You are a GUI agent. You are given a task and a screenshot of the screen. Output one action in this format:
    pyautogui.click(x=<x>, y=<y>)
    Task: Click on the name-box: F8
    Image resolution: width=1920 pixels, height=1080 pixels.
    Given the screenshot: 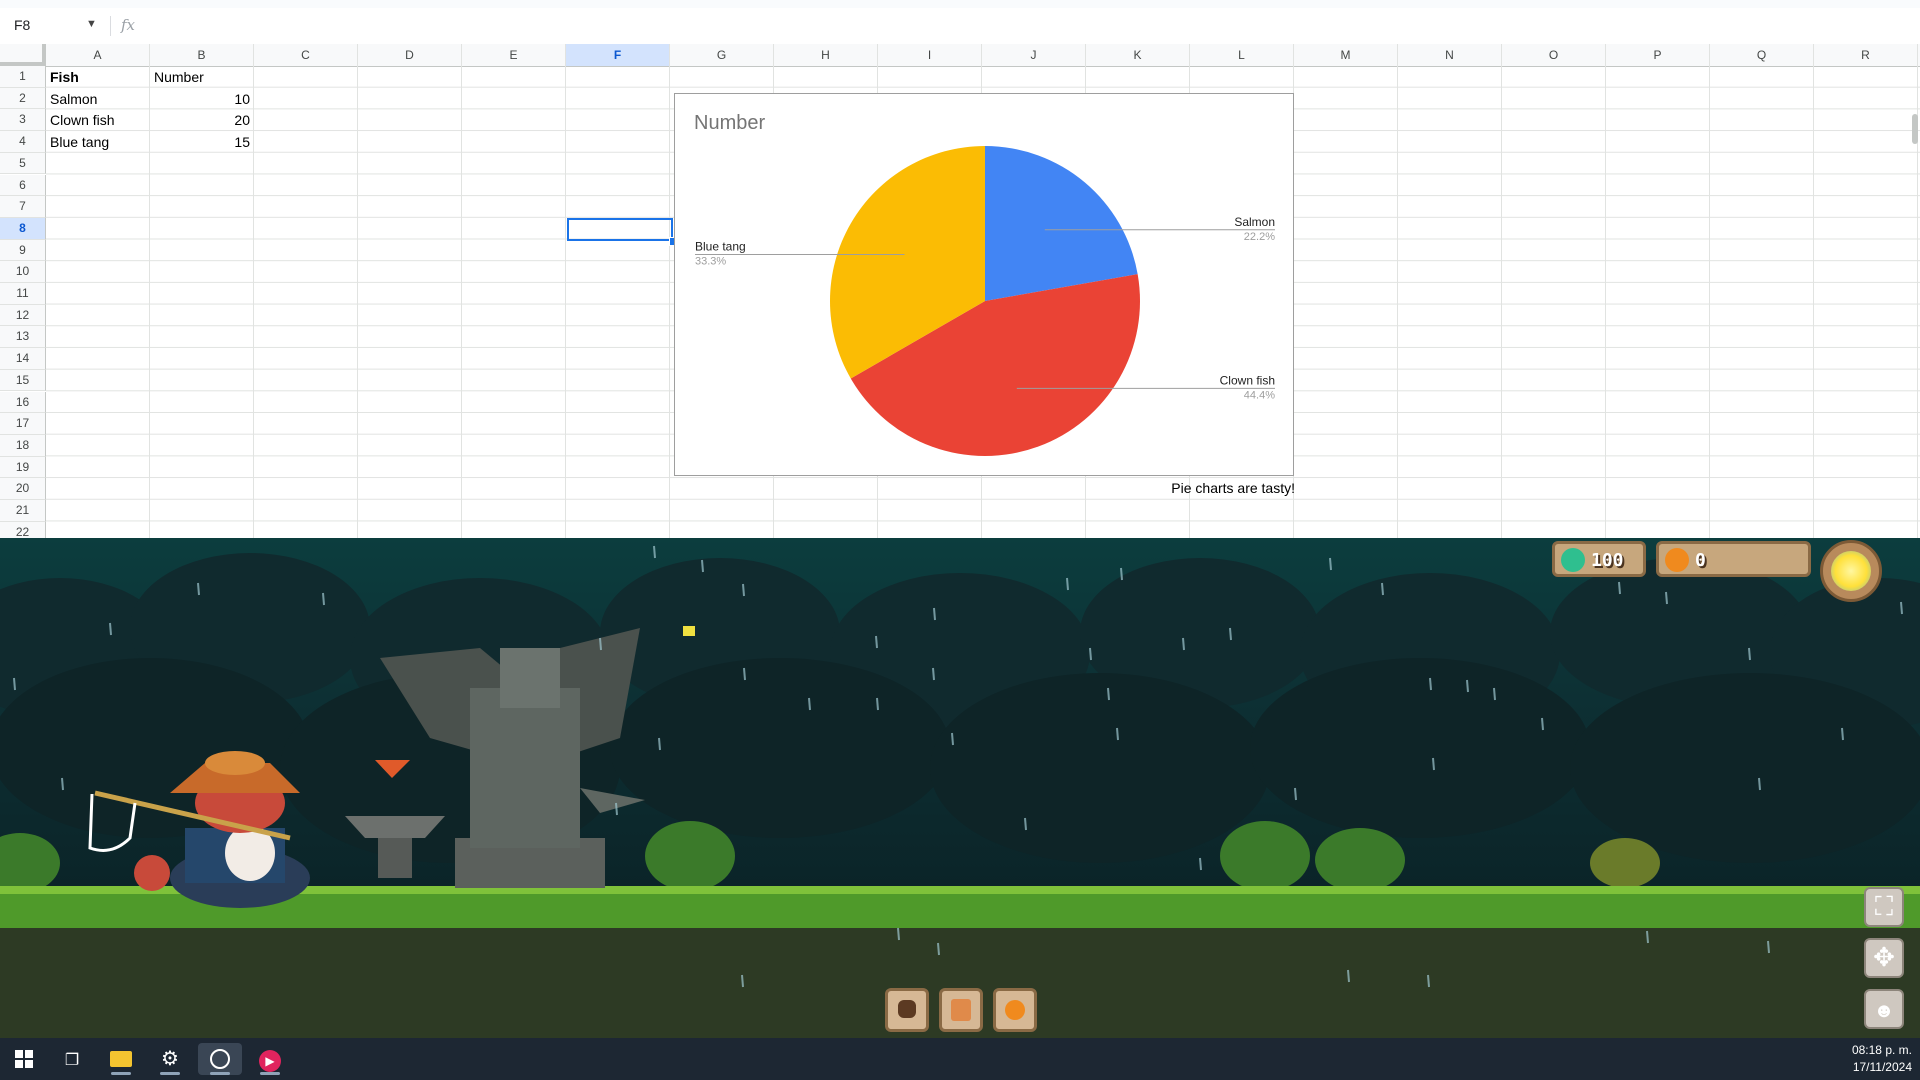 What is the action you would take?
    pyautogui.click(x=22, y=25)
    